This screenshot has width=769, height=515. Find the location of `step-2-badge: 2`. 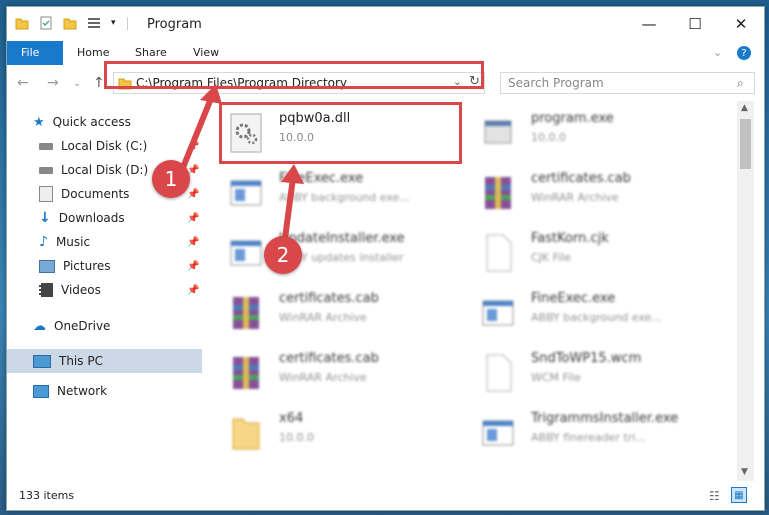

step-2-badge: 2 is located at coordinates (283, 255).